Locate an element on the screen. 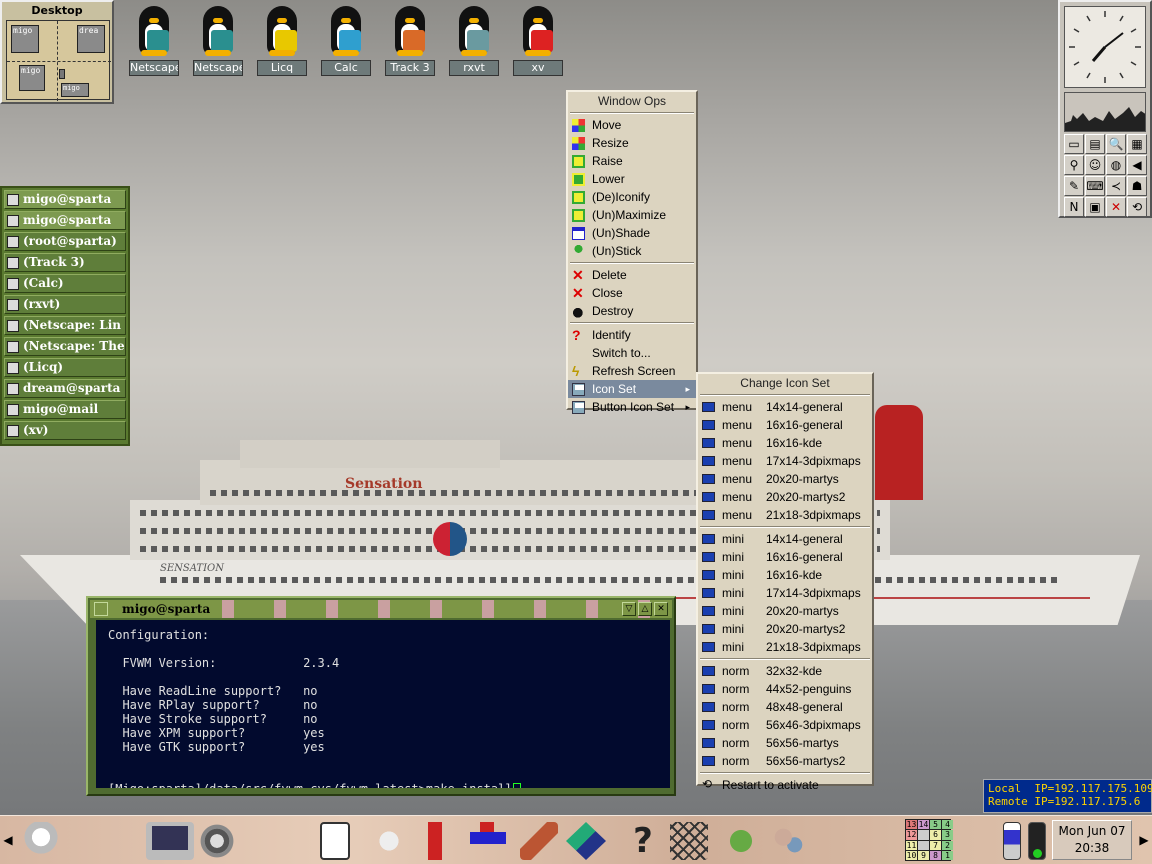 The image size is (1152, 864). pager-desk-cell: 7 is located at coordinates (935, 845).